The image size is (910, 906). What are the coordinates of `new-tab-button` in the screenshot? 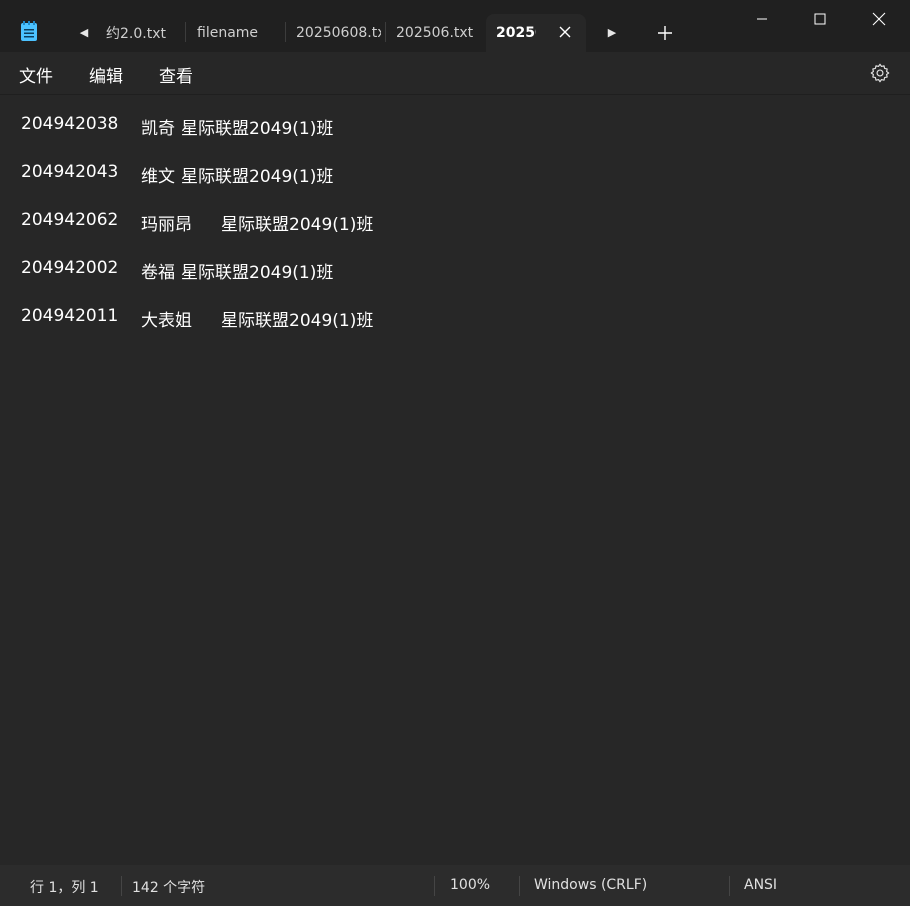 It's located at (665, 33).